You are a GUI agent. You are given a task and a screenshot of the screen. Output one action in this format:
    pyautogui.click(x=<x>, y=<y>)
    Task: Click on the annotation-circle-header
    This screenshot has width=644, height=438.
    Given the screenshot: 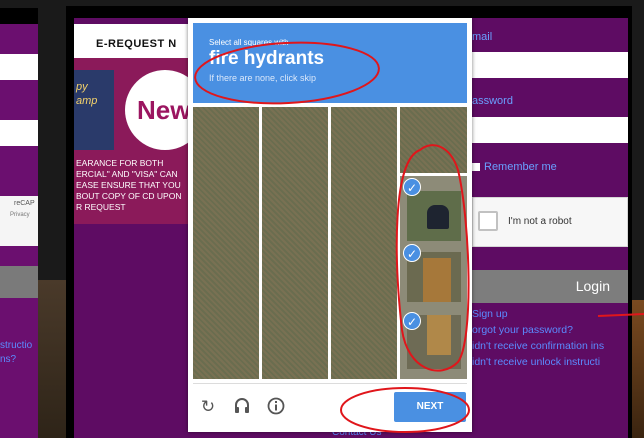 What is the action you would take?
    pyautogui.click(x=287, y=73)
    